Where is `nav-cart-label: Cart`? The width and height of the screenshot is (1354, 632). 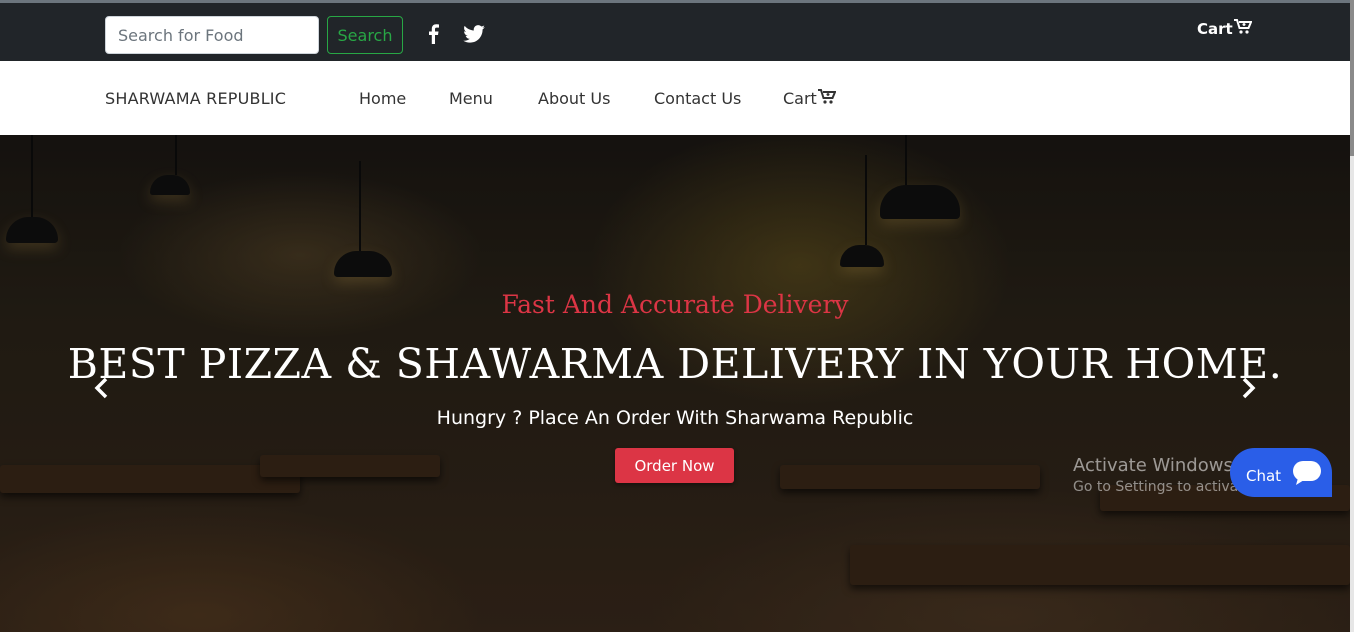
nav-cart-label: Cart is located at coordinates (800, 98).